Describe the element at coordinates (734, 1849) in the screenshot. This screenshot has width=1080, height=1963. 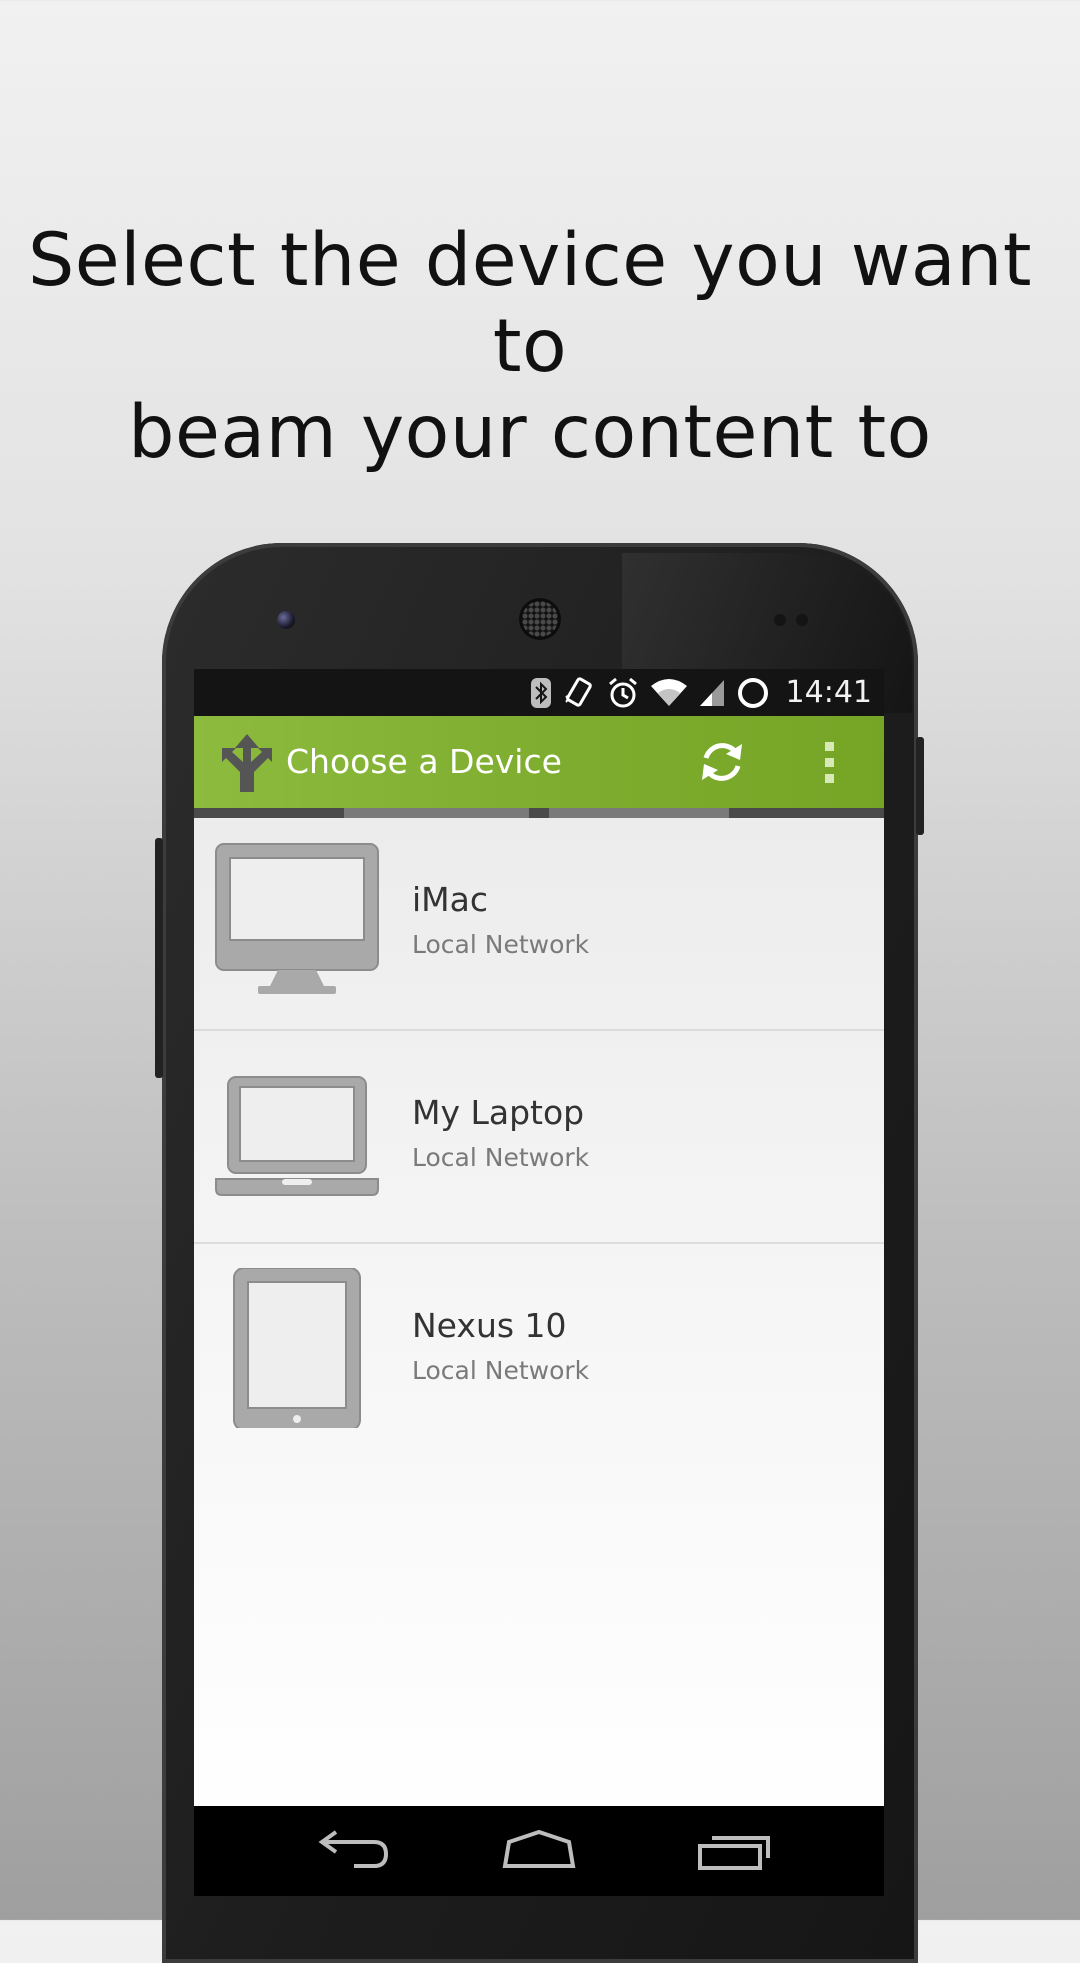
I see `recents-icon` at that location.